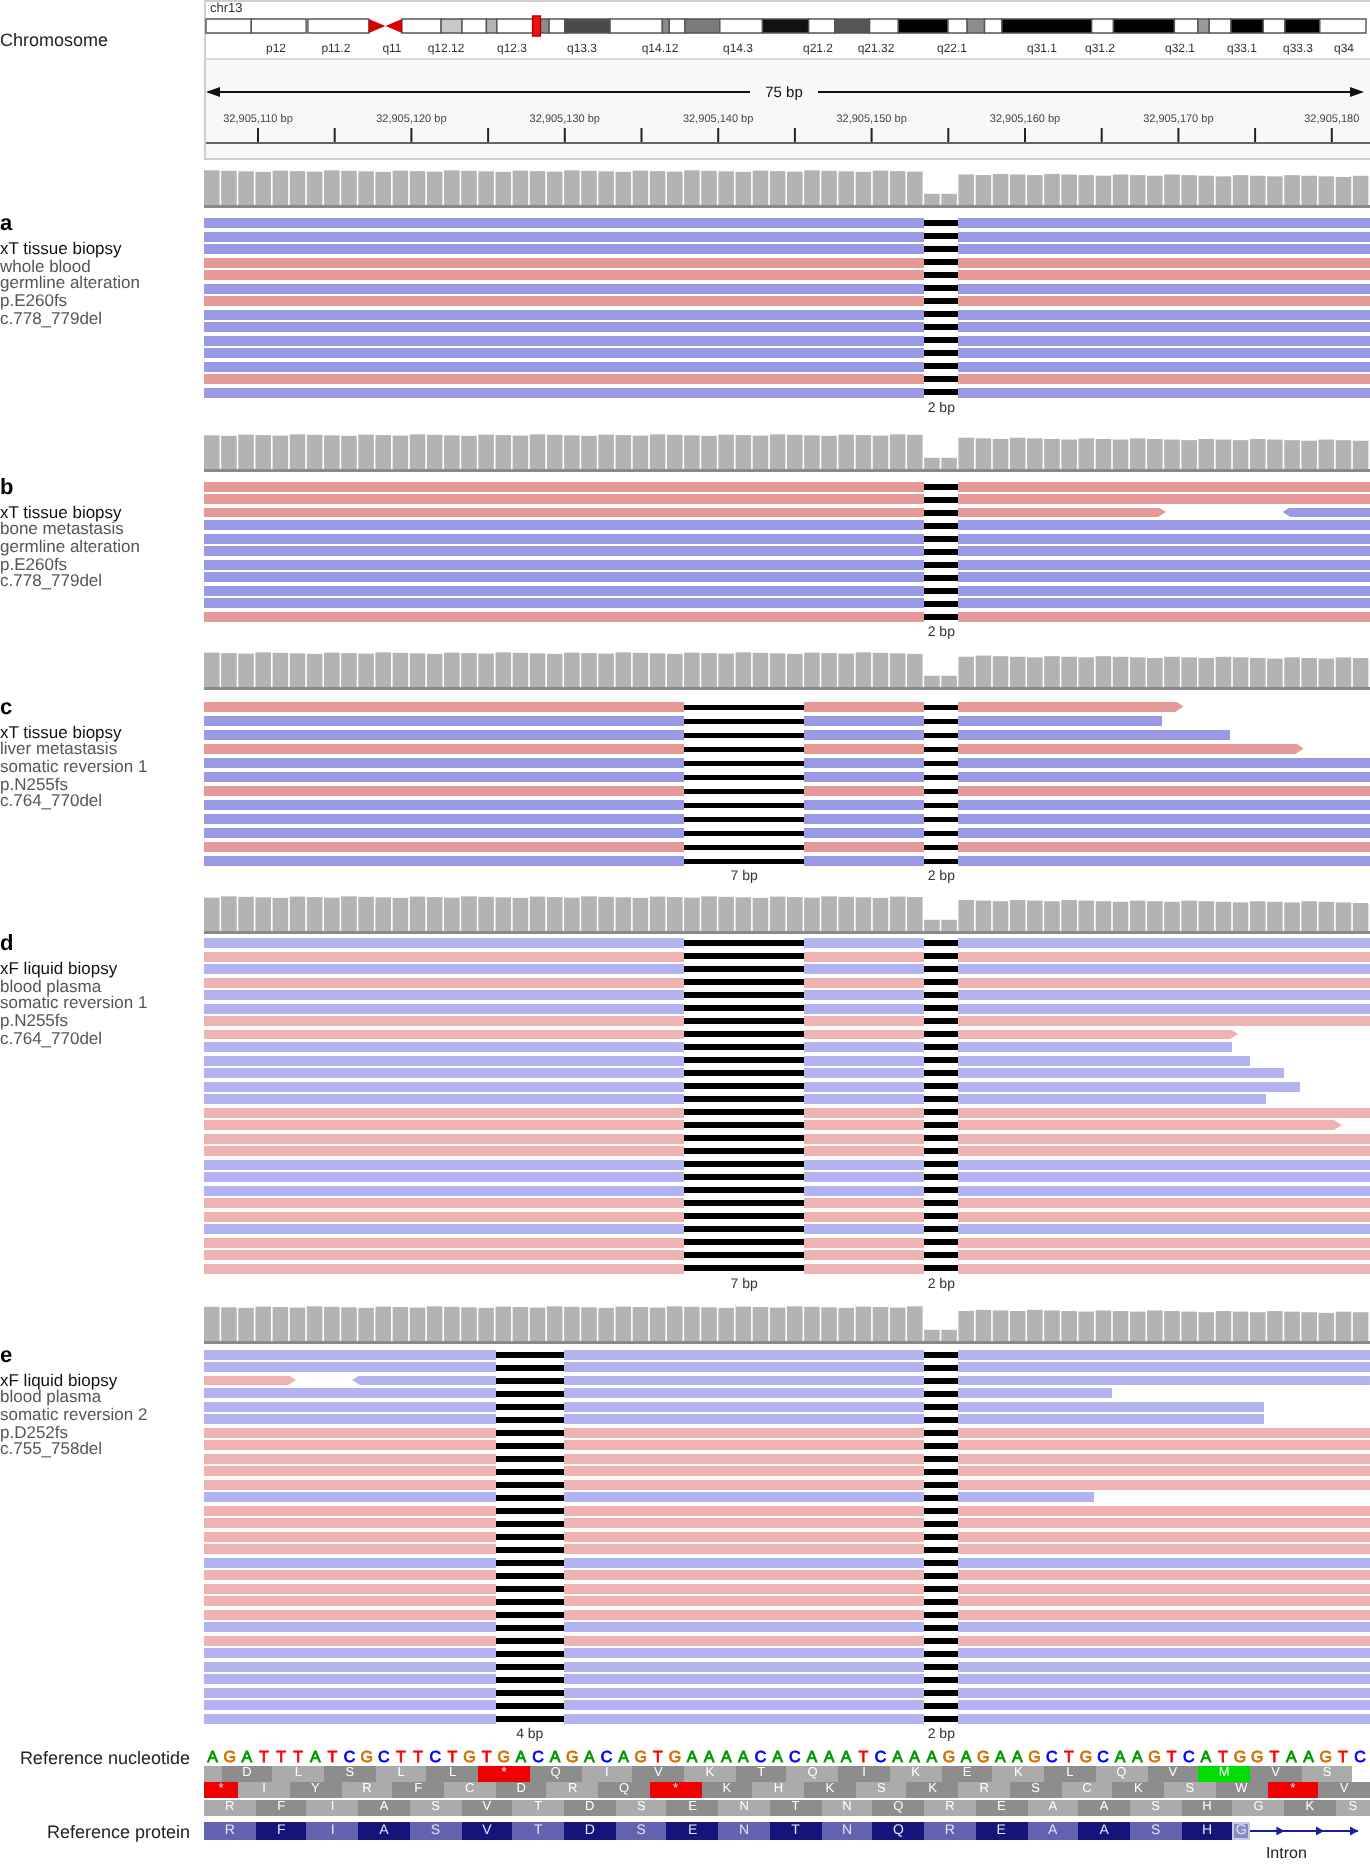 The image size is (1370, 1866). What do you see at coordinates (74, 766) in the screenshot?
I see `sample-detail-label: somatic reversion 1` at bounding box center [74, 766].